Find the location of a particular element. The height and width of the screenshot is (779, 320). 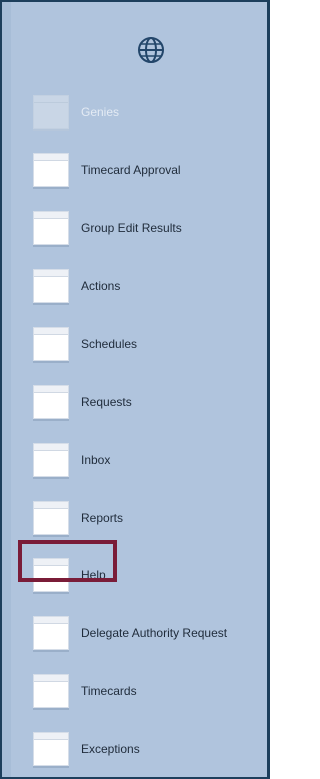

menu-item-label: Exceptions is located at coordinates (110, 749).